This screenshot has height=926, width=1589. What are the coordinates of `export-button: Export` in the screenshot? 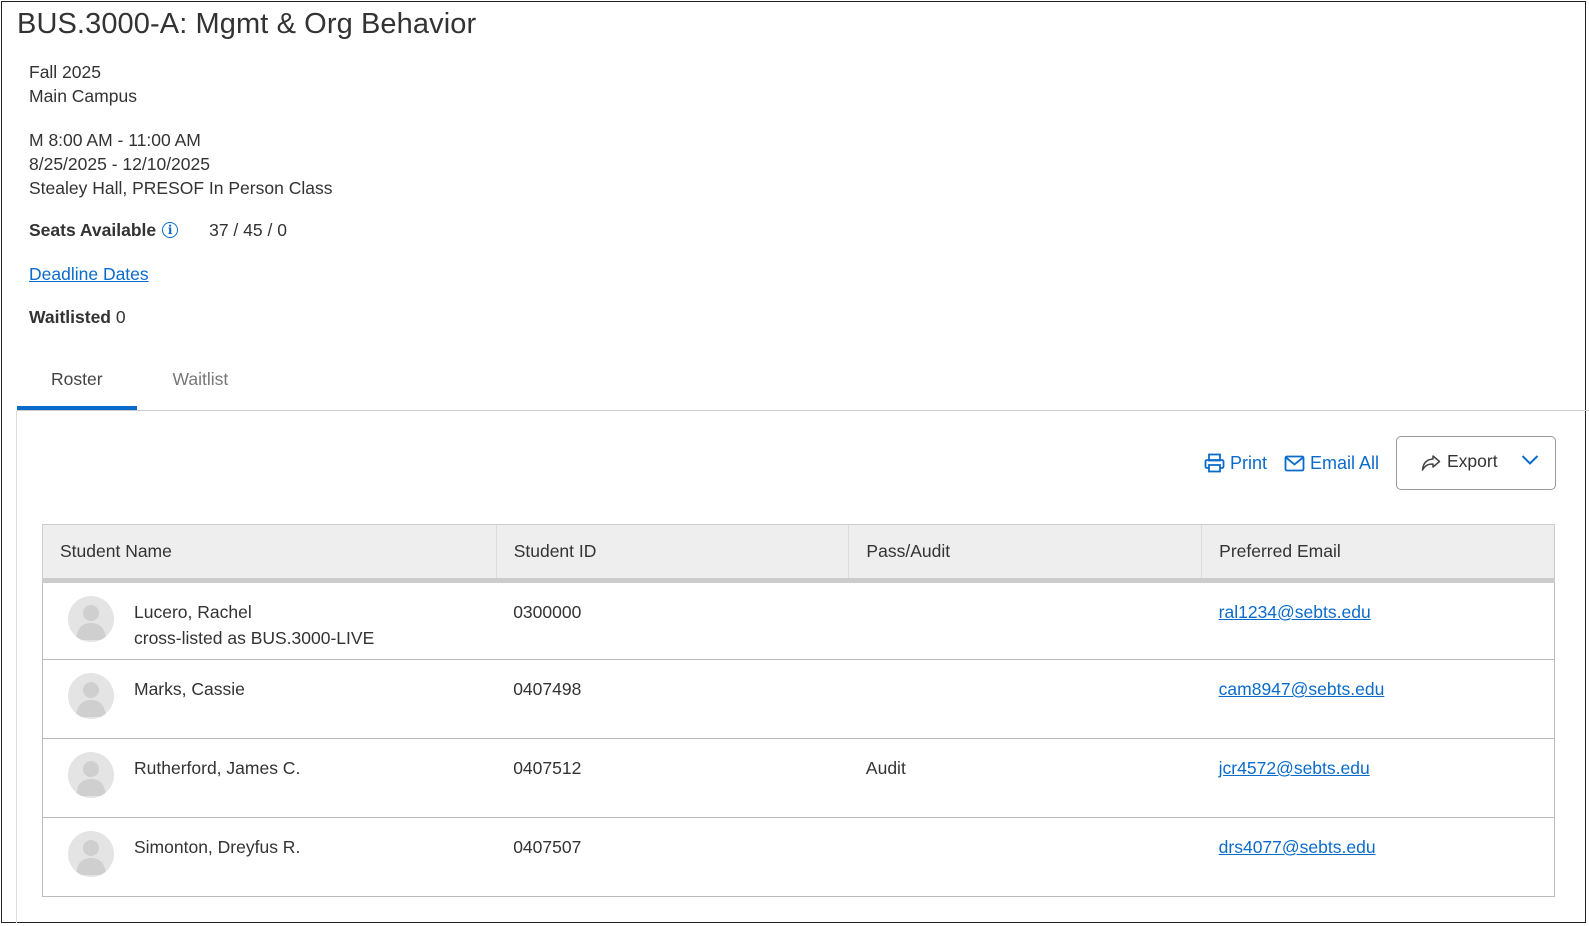 It's located at (1476, 463).